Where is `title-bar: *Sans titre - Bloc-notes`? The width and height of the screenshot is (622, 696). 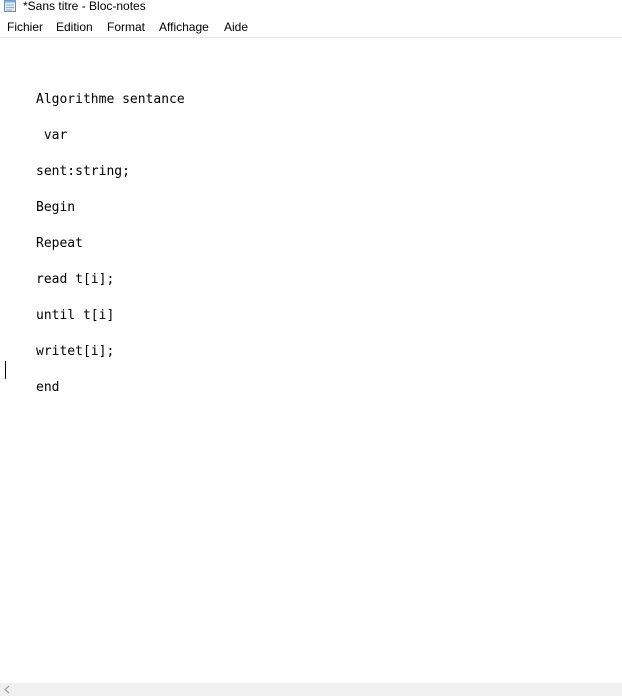 title-bar: *Sans titre - Bloc-notes is located at coordinates (311, 7).